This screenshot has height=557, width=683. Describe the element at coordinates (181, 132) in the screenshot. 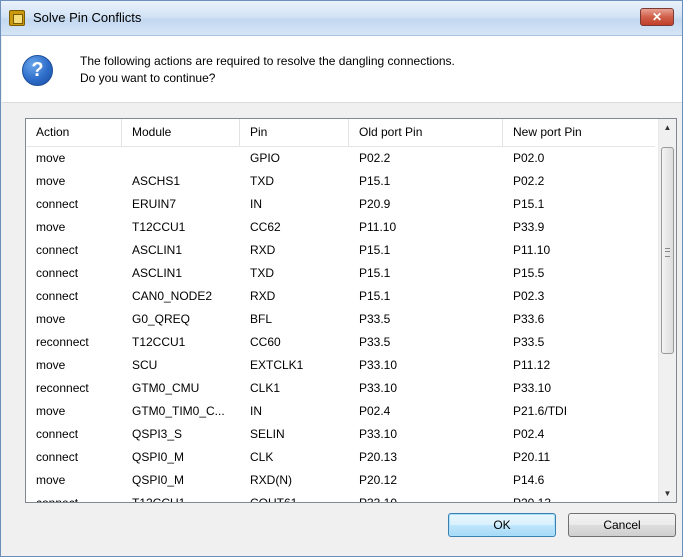

I see `column-header-module: Module` at that location.